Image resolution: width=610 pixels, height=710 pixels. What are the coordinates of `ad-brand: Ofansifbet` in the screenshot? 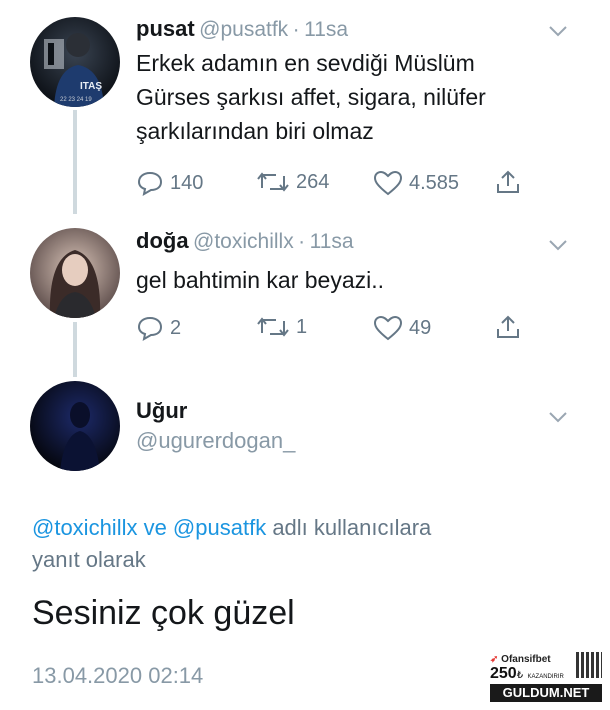 It's located at (526, 659).